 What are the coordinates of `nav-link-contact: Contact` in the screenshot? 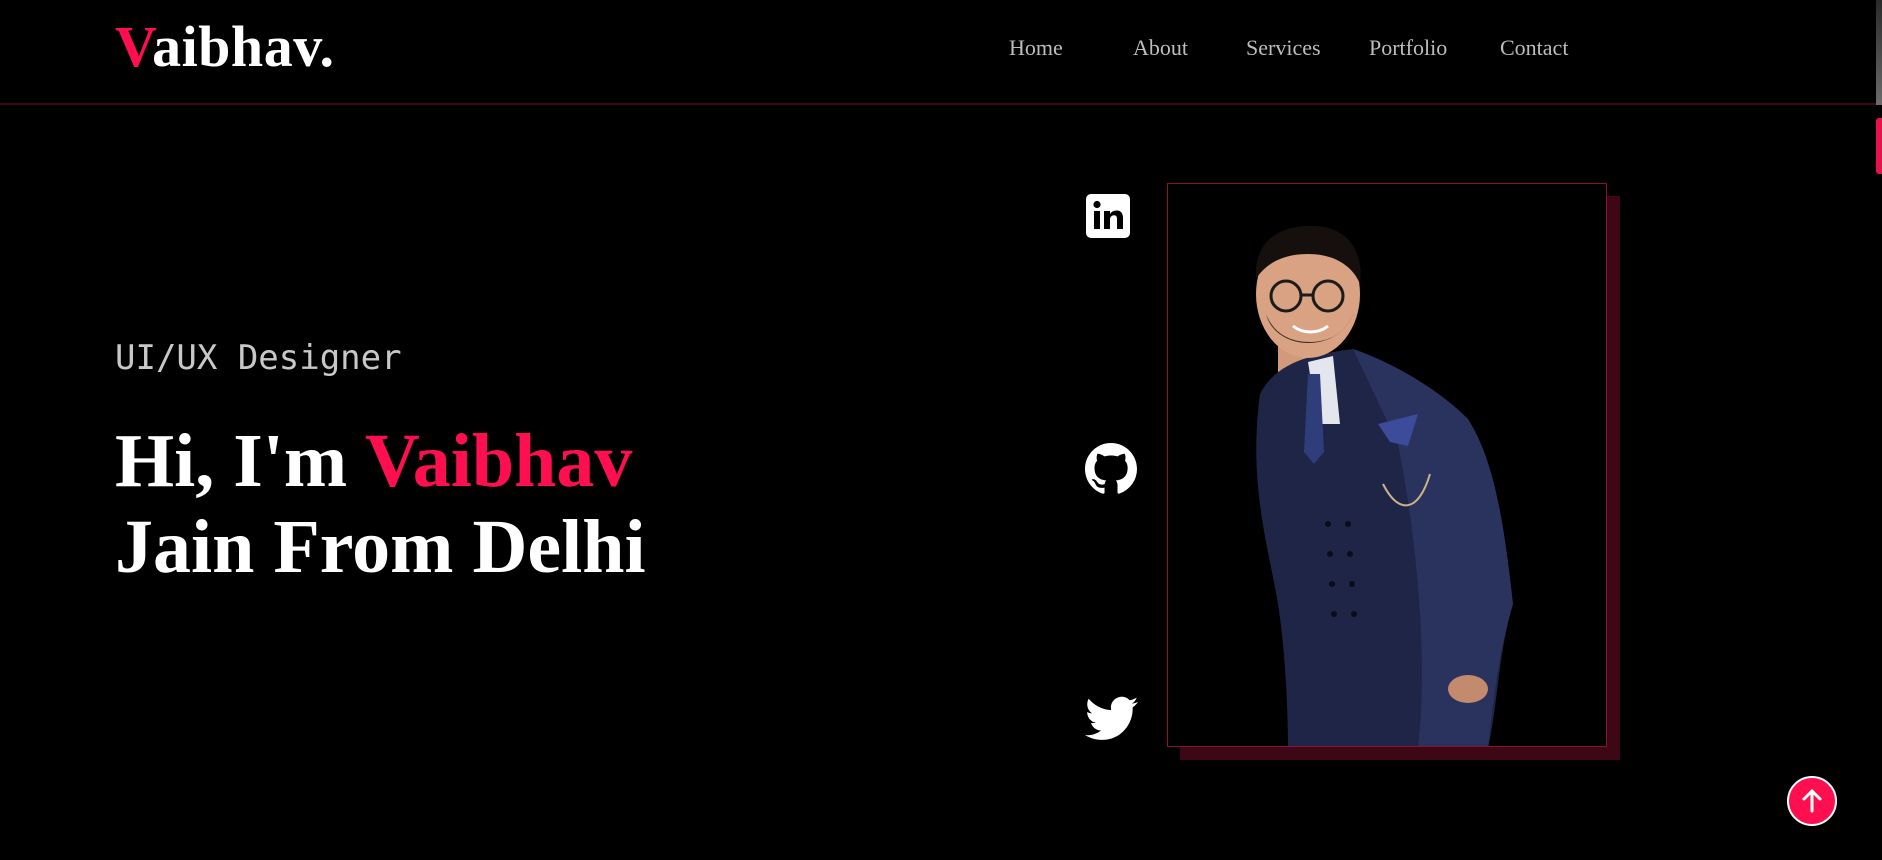 It's located at (1534, 48).